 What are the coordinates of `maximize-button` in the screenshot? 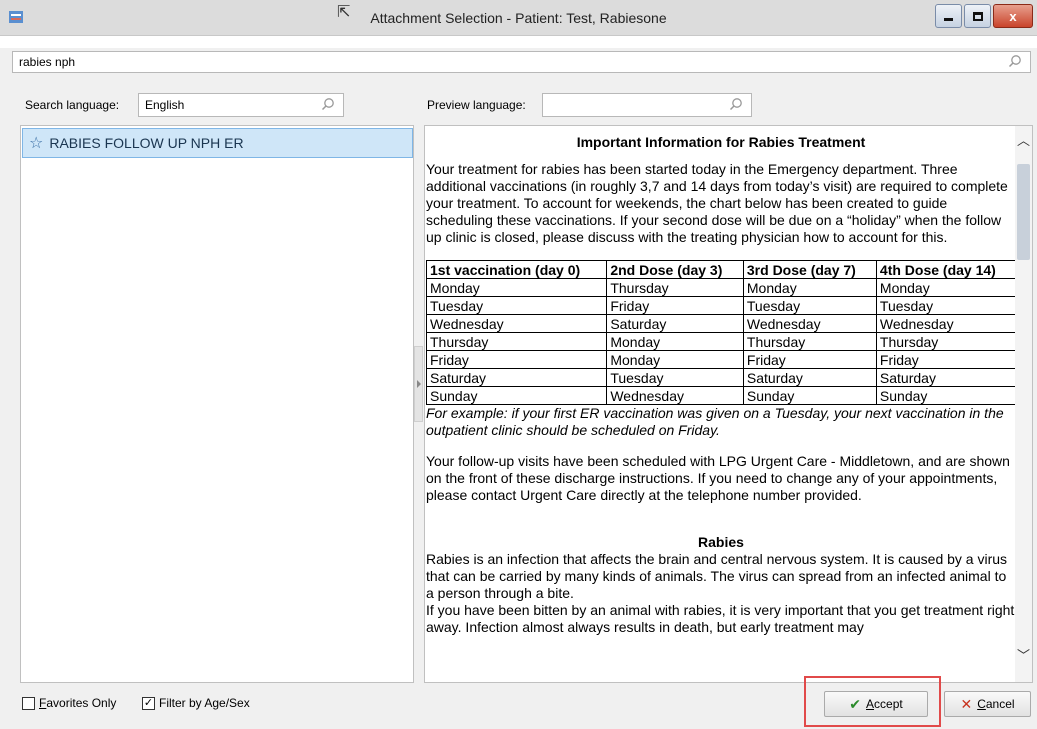 It's located at (977, 16).